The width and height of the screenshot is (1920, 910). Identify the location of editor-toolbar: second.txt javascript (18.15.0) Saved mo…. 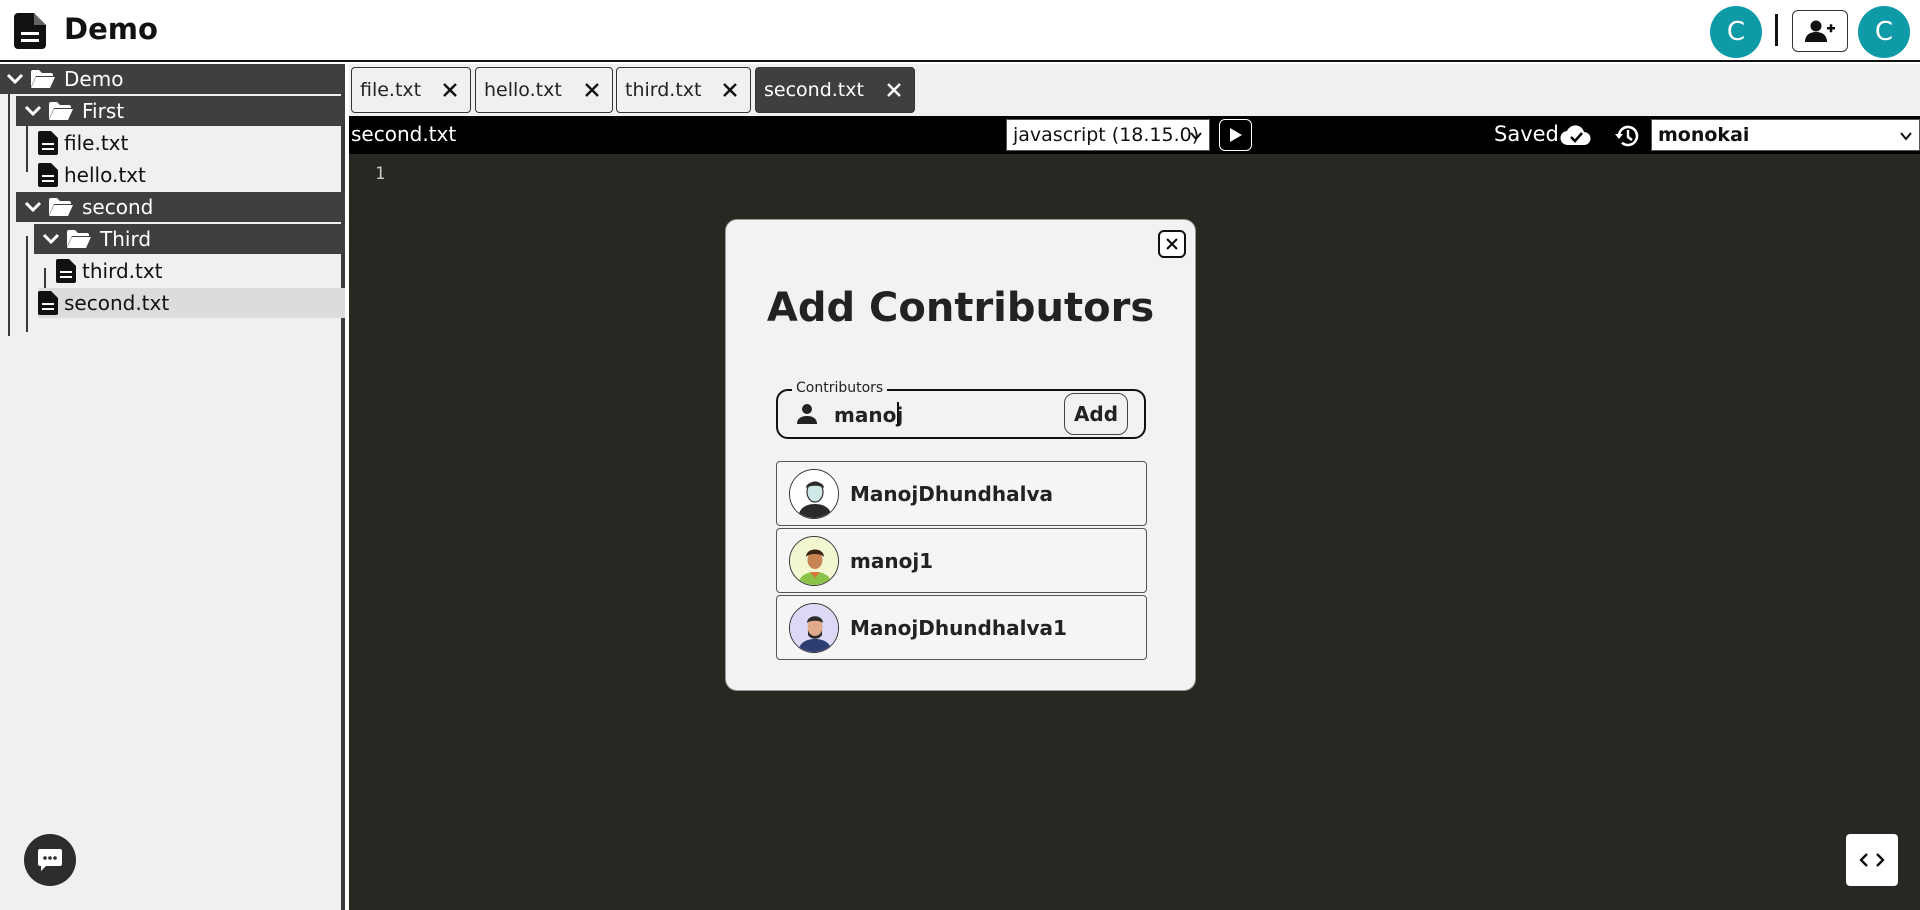
(1134, 135).